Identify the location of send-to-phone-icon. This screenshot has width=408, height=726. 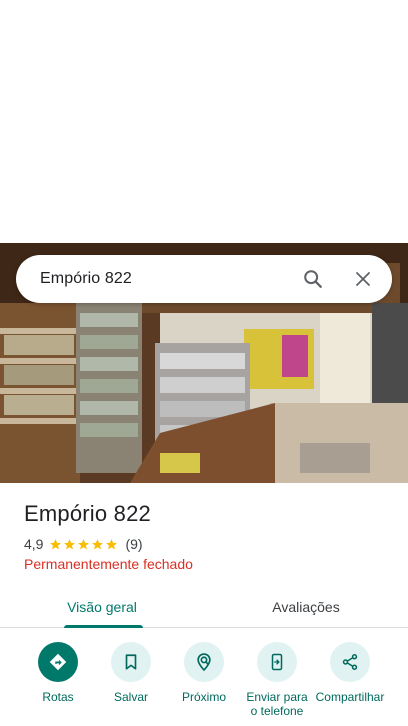
(277, 662).